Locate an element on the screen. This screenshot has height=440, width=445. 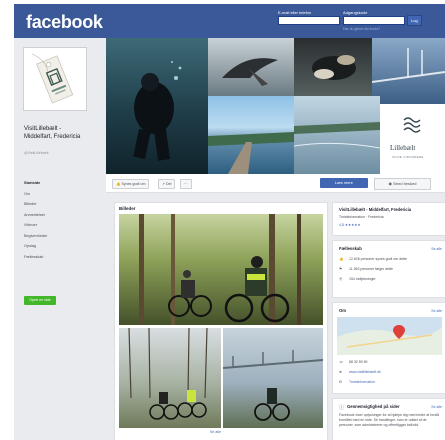
email-label: E-mail eller telefon is located at coordinates (295, 12).